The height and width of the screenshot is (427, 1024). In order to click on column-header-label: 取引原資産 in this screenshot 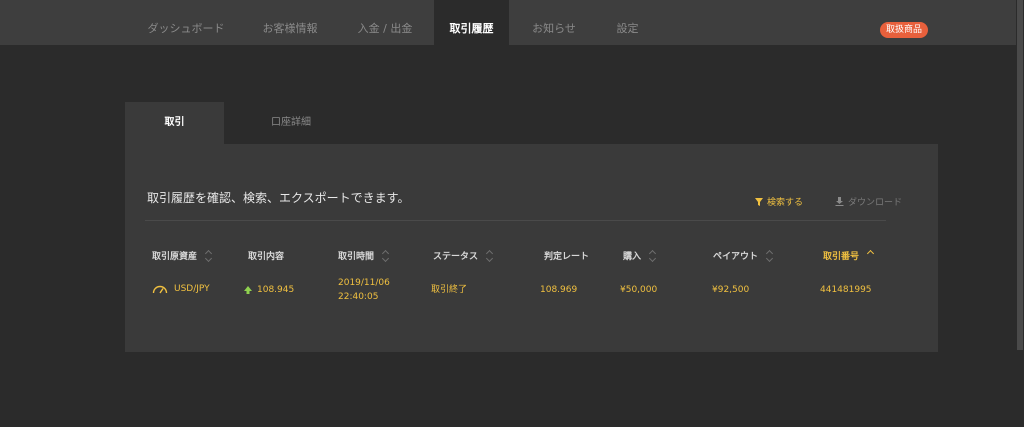, I will do `click(175, 257)`.